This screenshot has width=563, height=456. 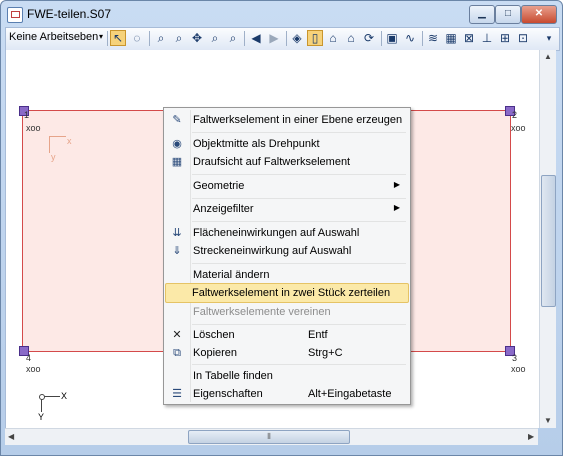 I want to click on curve-icon: ∿, so click(x=410, y=38).